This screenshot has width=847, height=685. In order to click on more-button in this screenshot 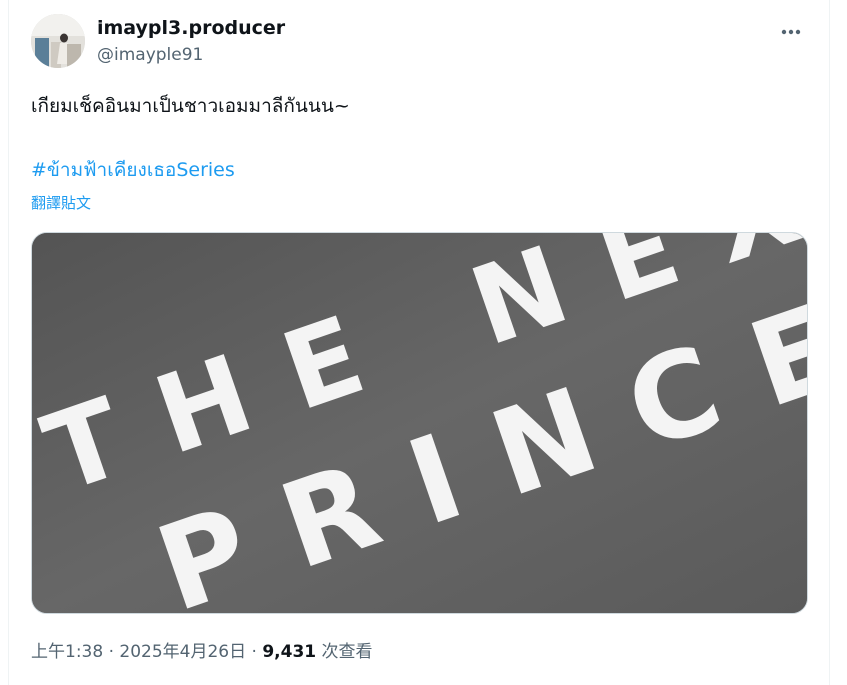, I will do `click(791, 32)`.